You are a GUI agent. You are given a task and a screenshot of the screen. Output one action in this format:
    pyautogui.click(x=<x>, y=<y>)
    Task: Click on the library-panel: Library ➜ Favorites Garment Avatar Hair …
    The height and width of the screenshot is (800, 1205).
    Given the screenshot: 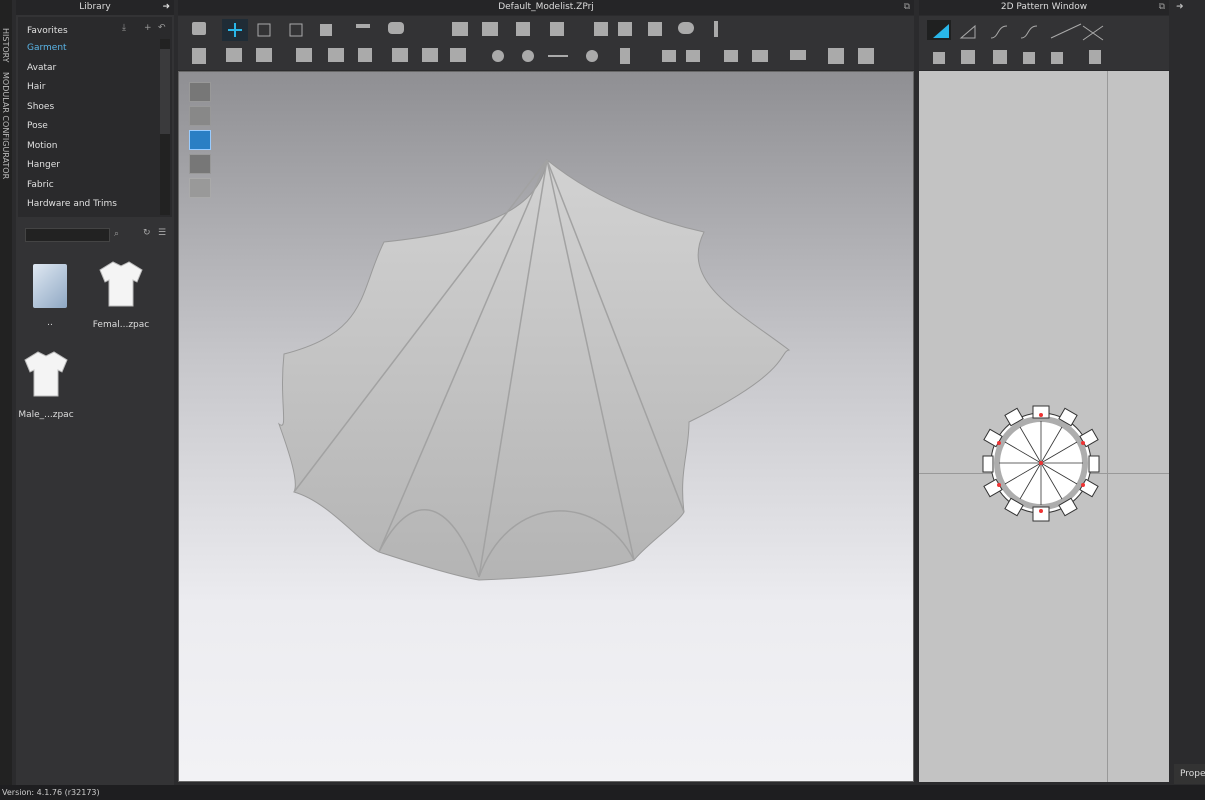 What is the action you would take?
    pyautogui.click(x=95, y=392)
    